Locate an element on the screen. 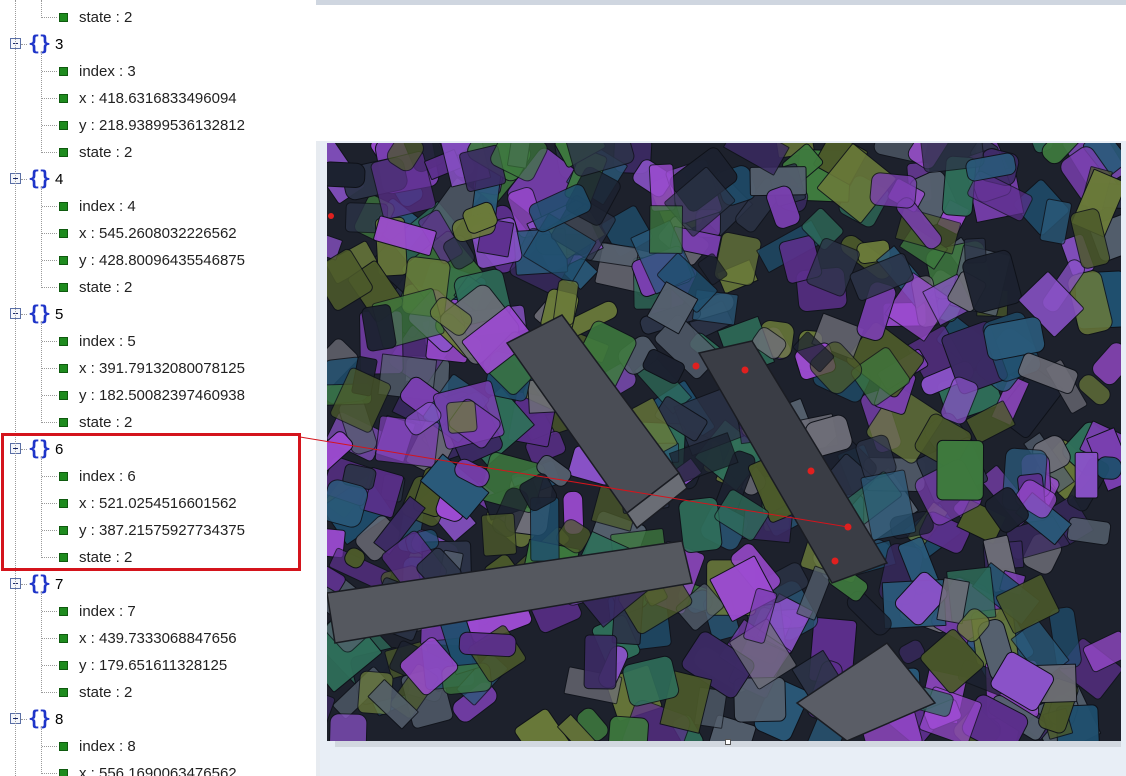 Image resolution: width=1126 pixels, height=776 pixels. property-text: index : 8 is located at coordinates (107, 746).